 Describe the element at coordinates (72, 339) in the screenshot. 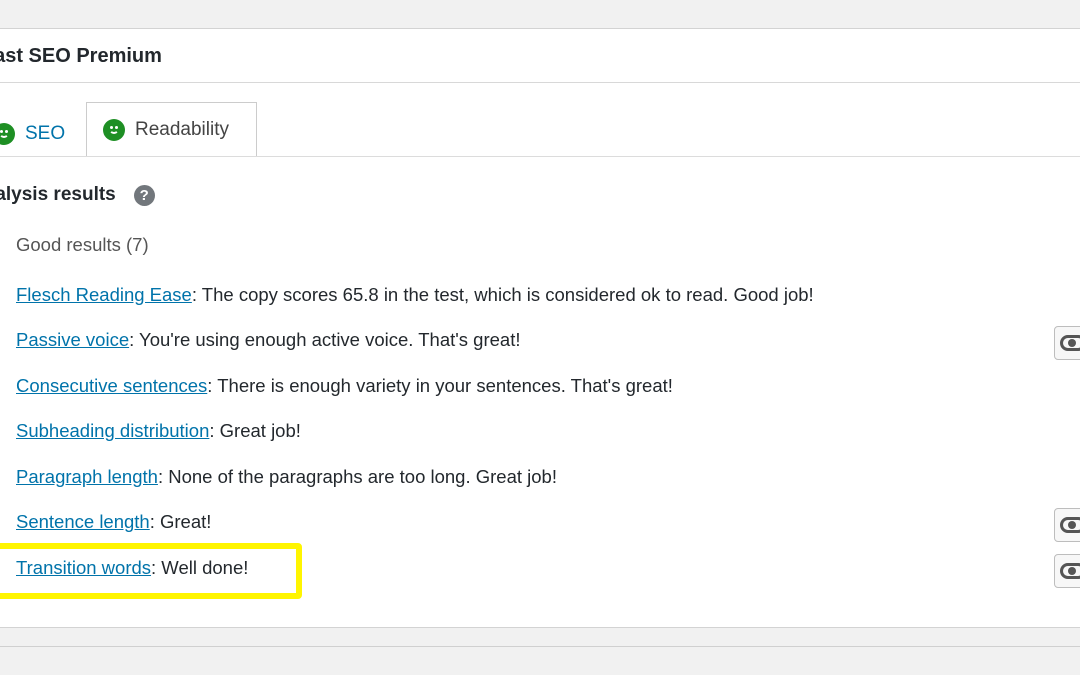

I see `result-link-passive-voice: Passive voice` at that location.